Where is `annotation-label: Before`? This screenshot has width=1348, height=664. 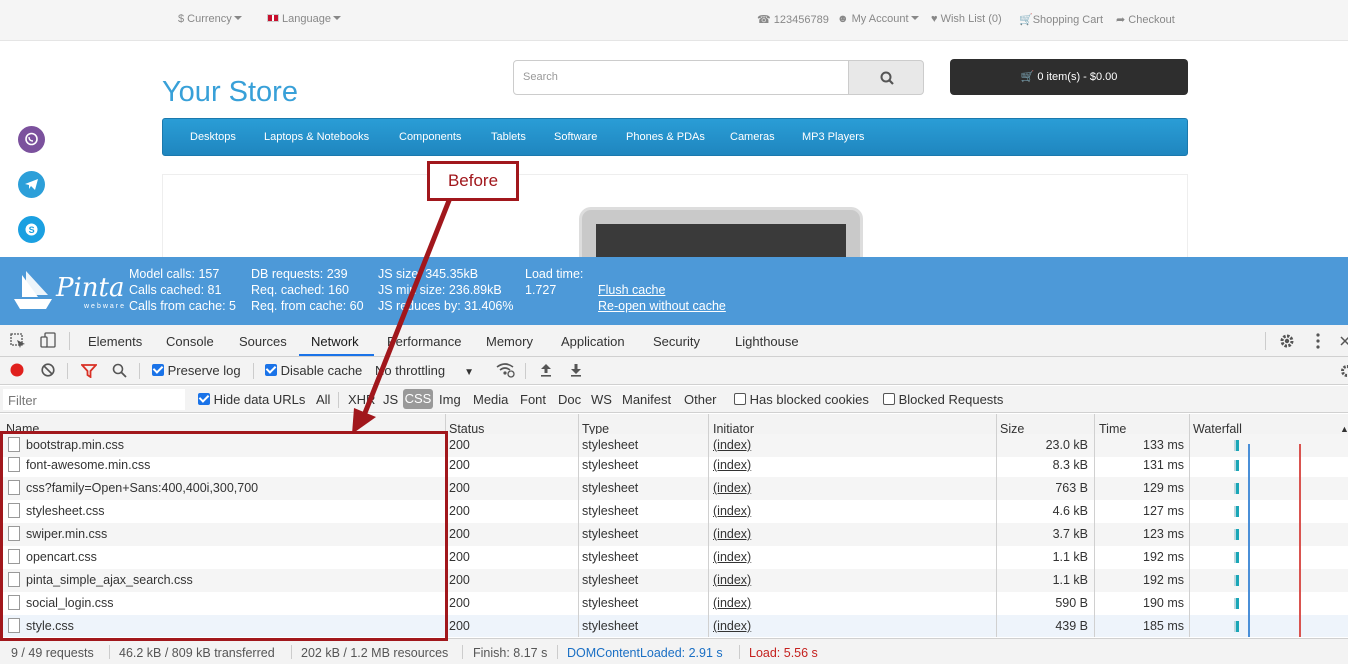
annotation-label: Before is located at coordinates (473, 181).